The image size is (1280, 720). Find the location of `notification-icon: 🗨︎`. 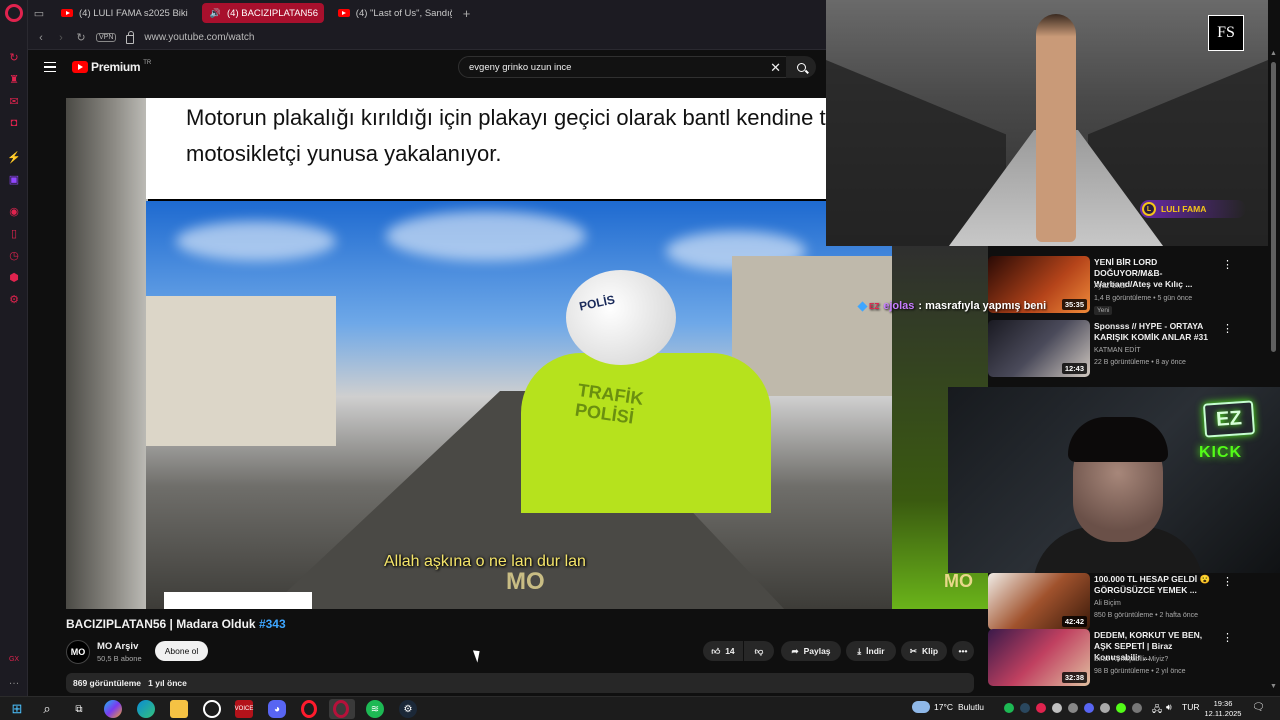

notification-icon: 🗨︎ is located at coordinates (1258, 707).